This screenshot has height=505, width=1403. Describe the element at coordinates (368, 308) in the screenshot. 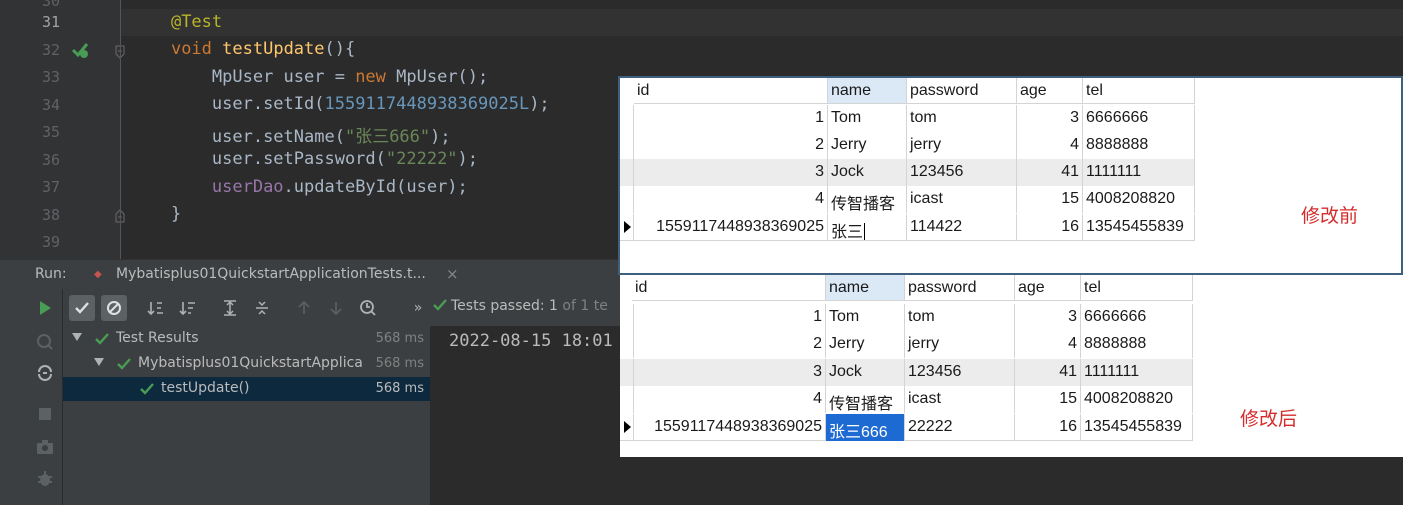

I see `test-history-button` at that location.